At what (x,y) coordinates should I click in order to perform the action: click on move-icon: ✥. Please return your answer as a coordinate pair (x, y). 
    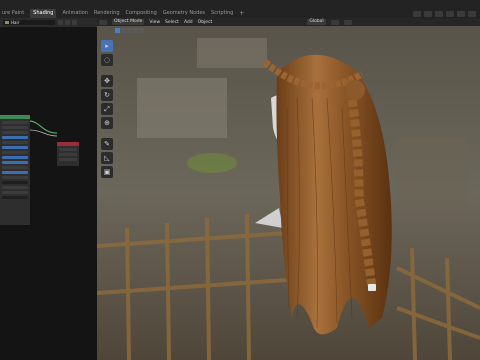
    Looking at the image, I should click on (107, 81).